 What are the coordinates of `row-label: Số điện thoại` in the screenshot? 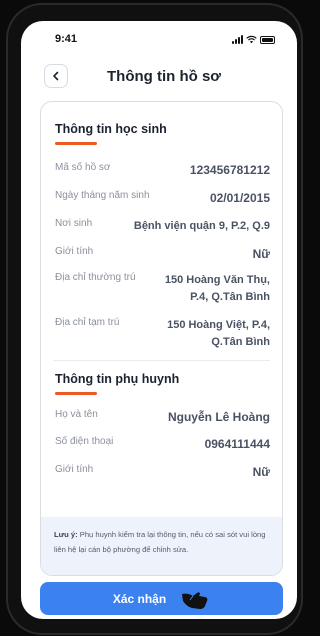 It's located at (84, 441).